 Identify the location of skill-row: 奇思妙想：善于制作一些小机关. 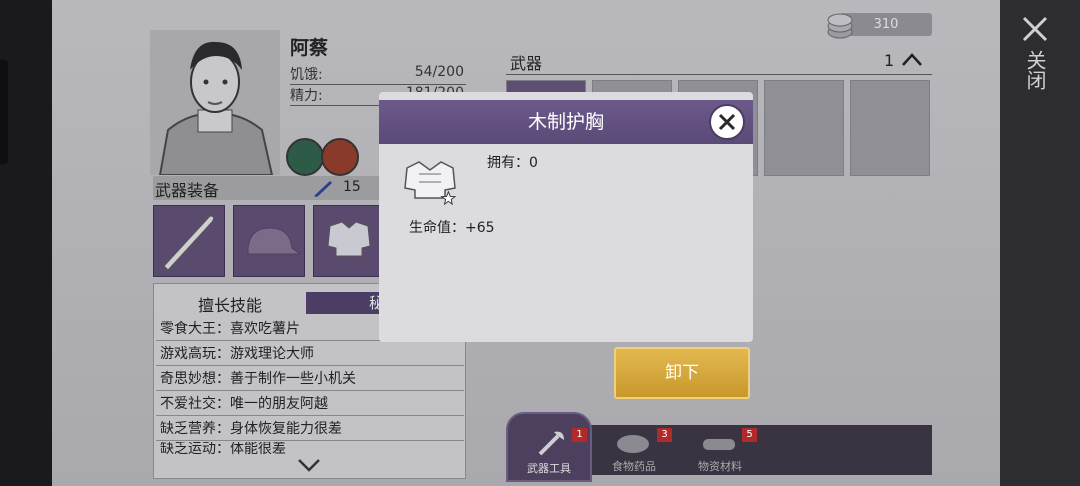
(310, 379).